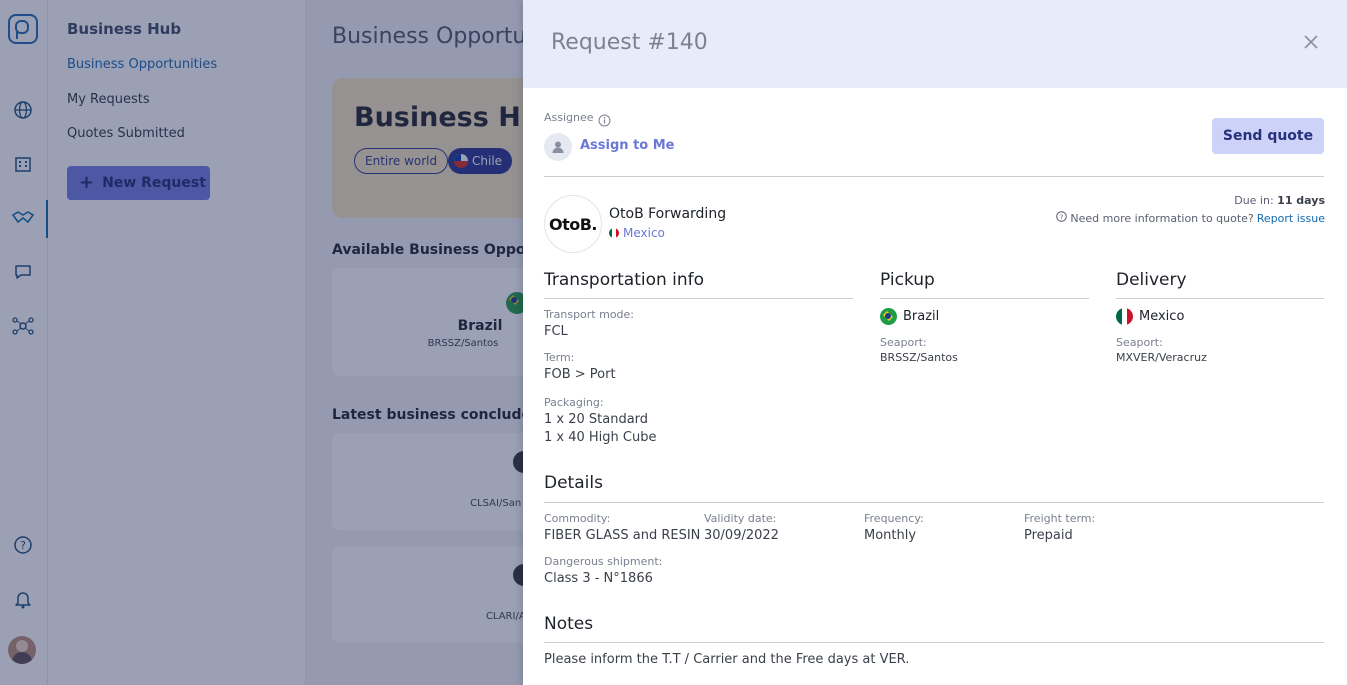  What do you see at coordinates (668, 214) in the screenshot?
I see `company-name: OtoB Forwarding` at bounding box center [668, 214].